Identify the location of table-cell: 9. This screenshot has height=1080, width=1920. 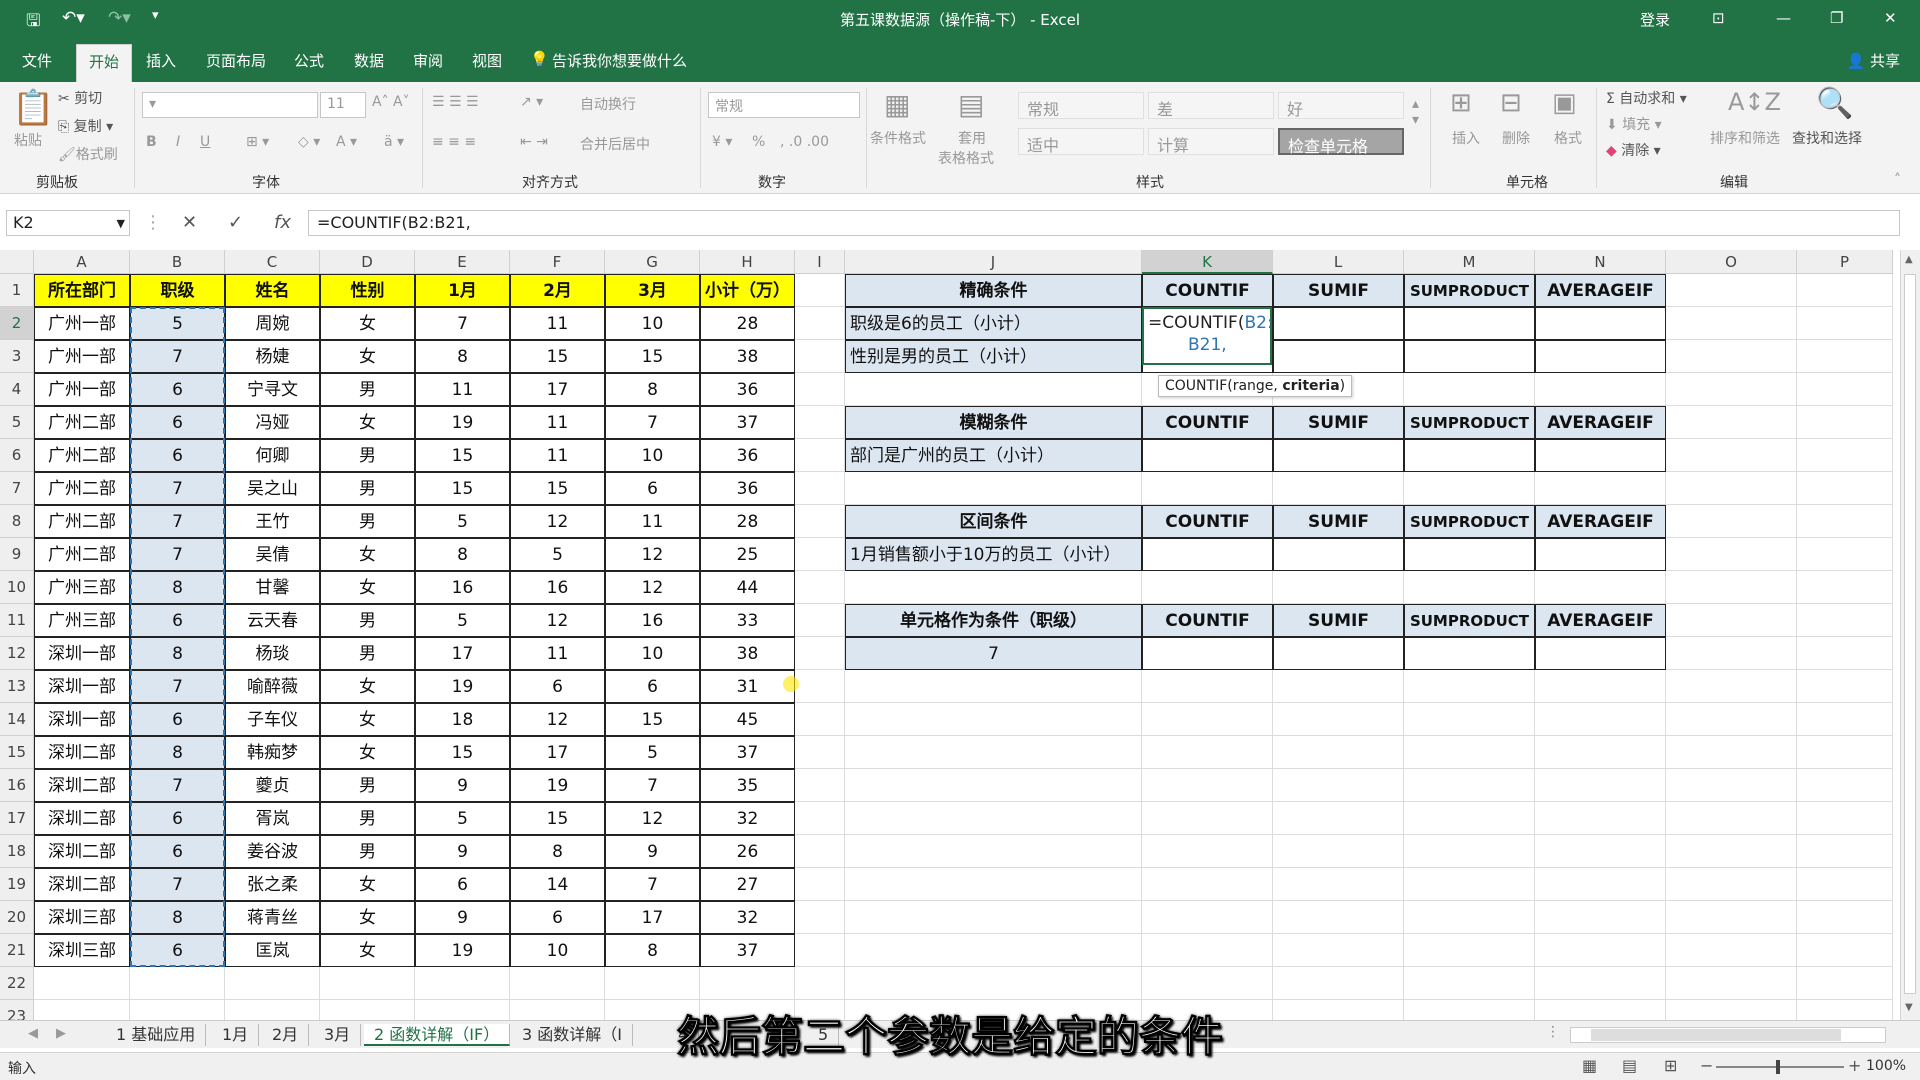
(652, 851).